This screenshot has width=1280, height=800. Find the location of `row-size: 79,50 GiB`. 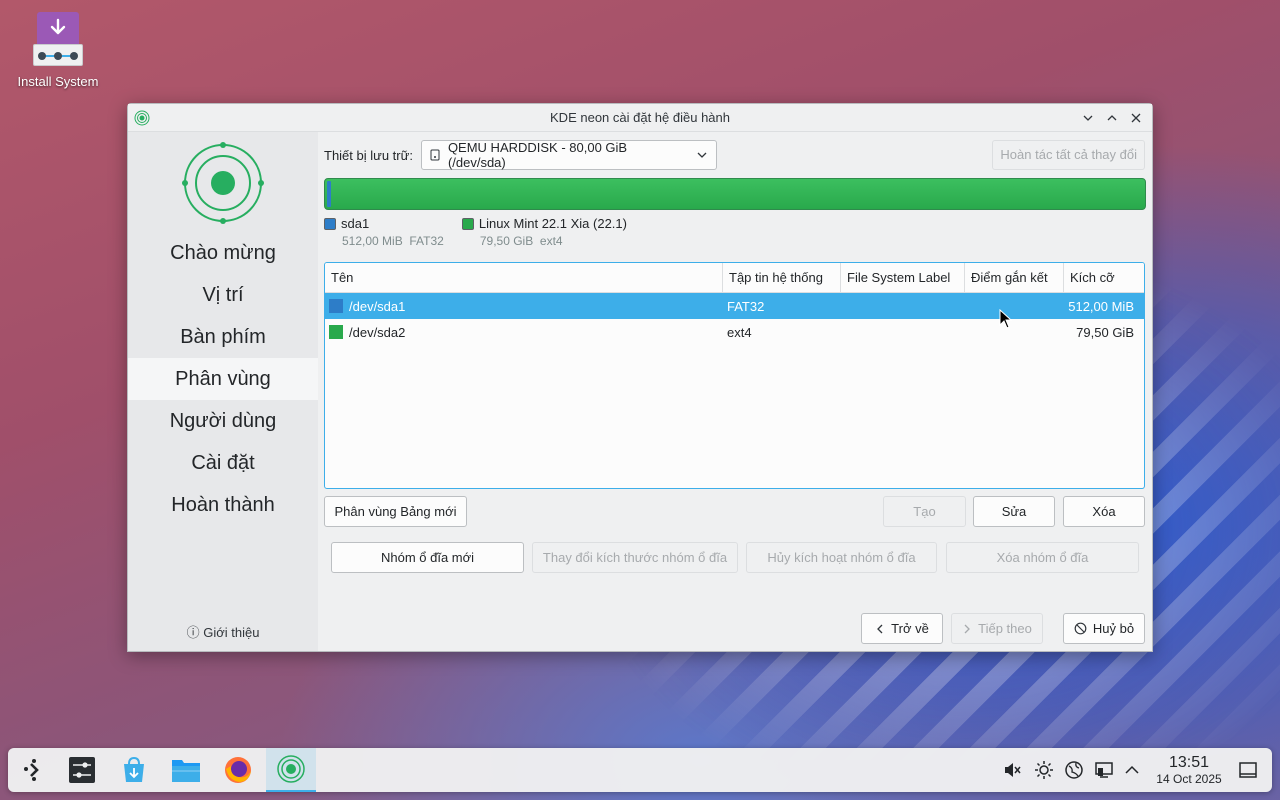

row-size: 79,50 GiB is located at coordinates (1105, 332).